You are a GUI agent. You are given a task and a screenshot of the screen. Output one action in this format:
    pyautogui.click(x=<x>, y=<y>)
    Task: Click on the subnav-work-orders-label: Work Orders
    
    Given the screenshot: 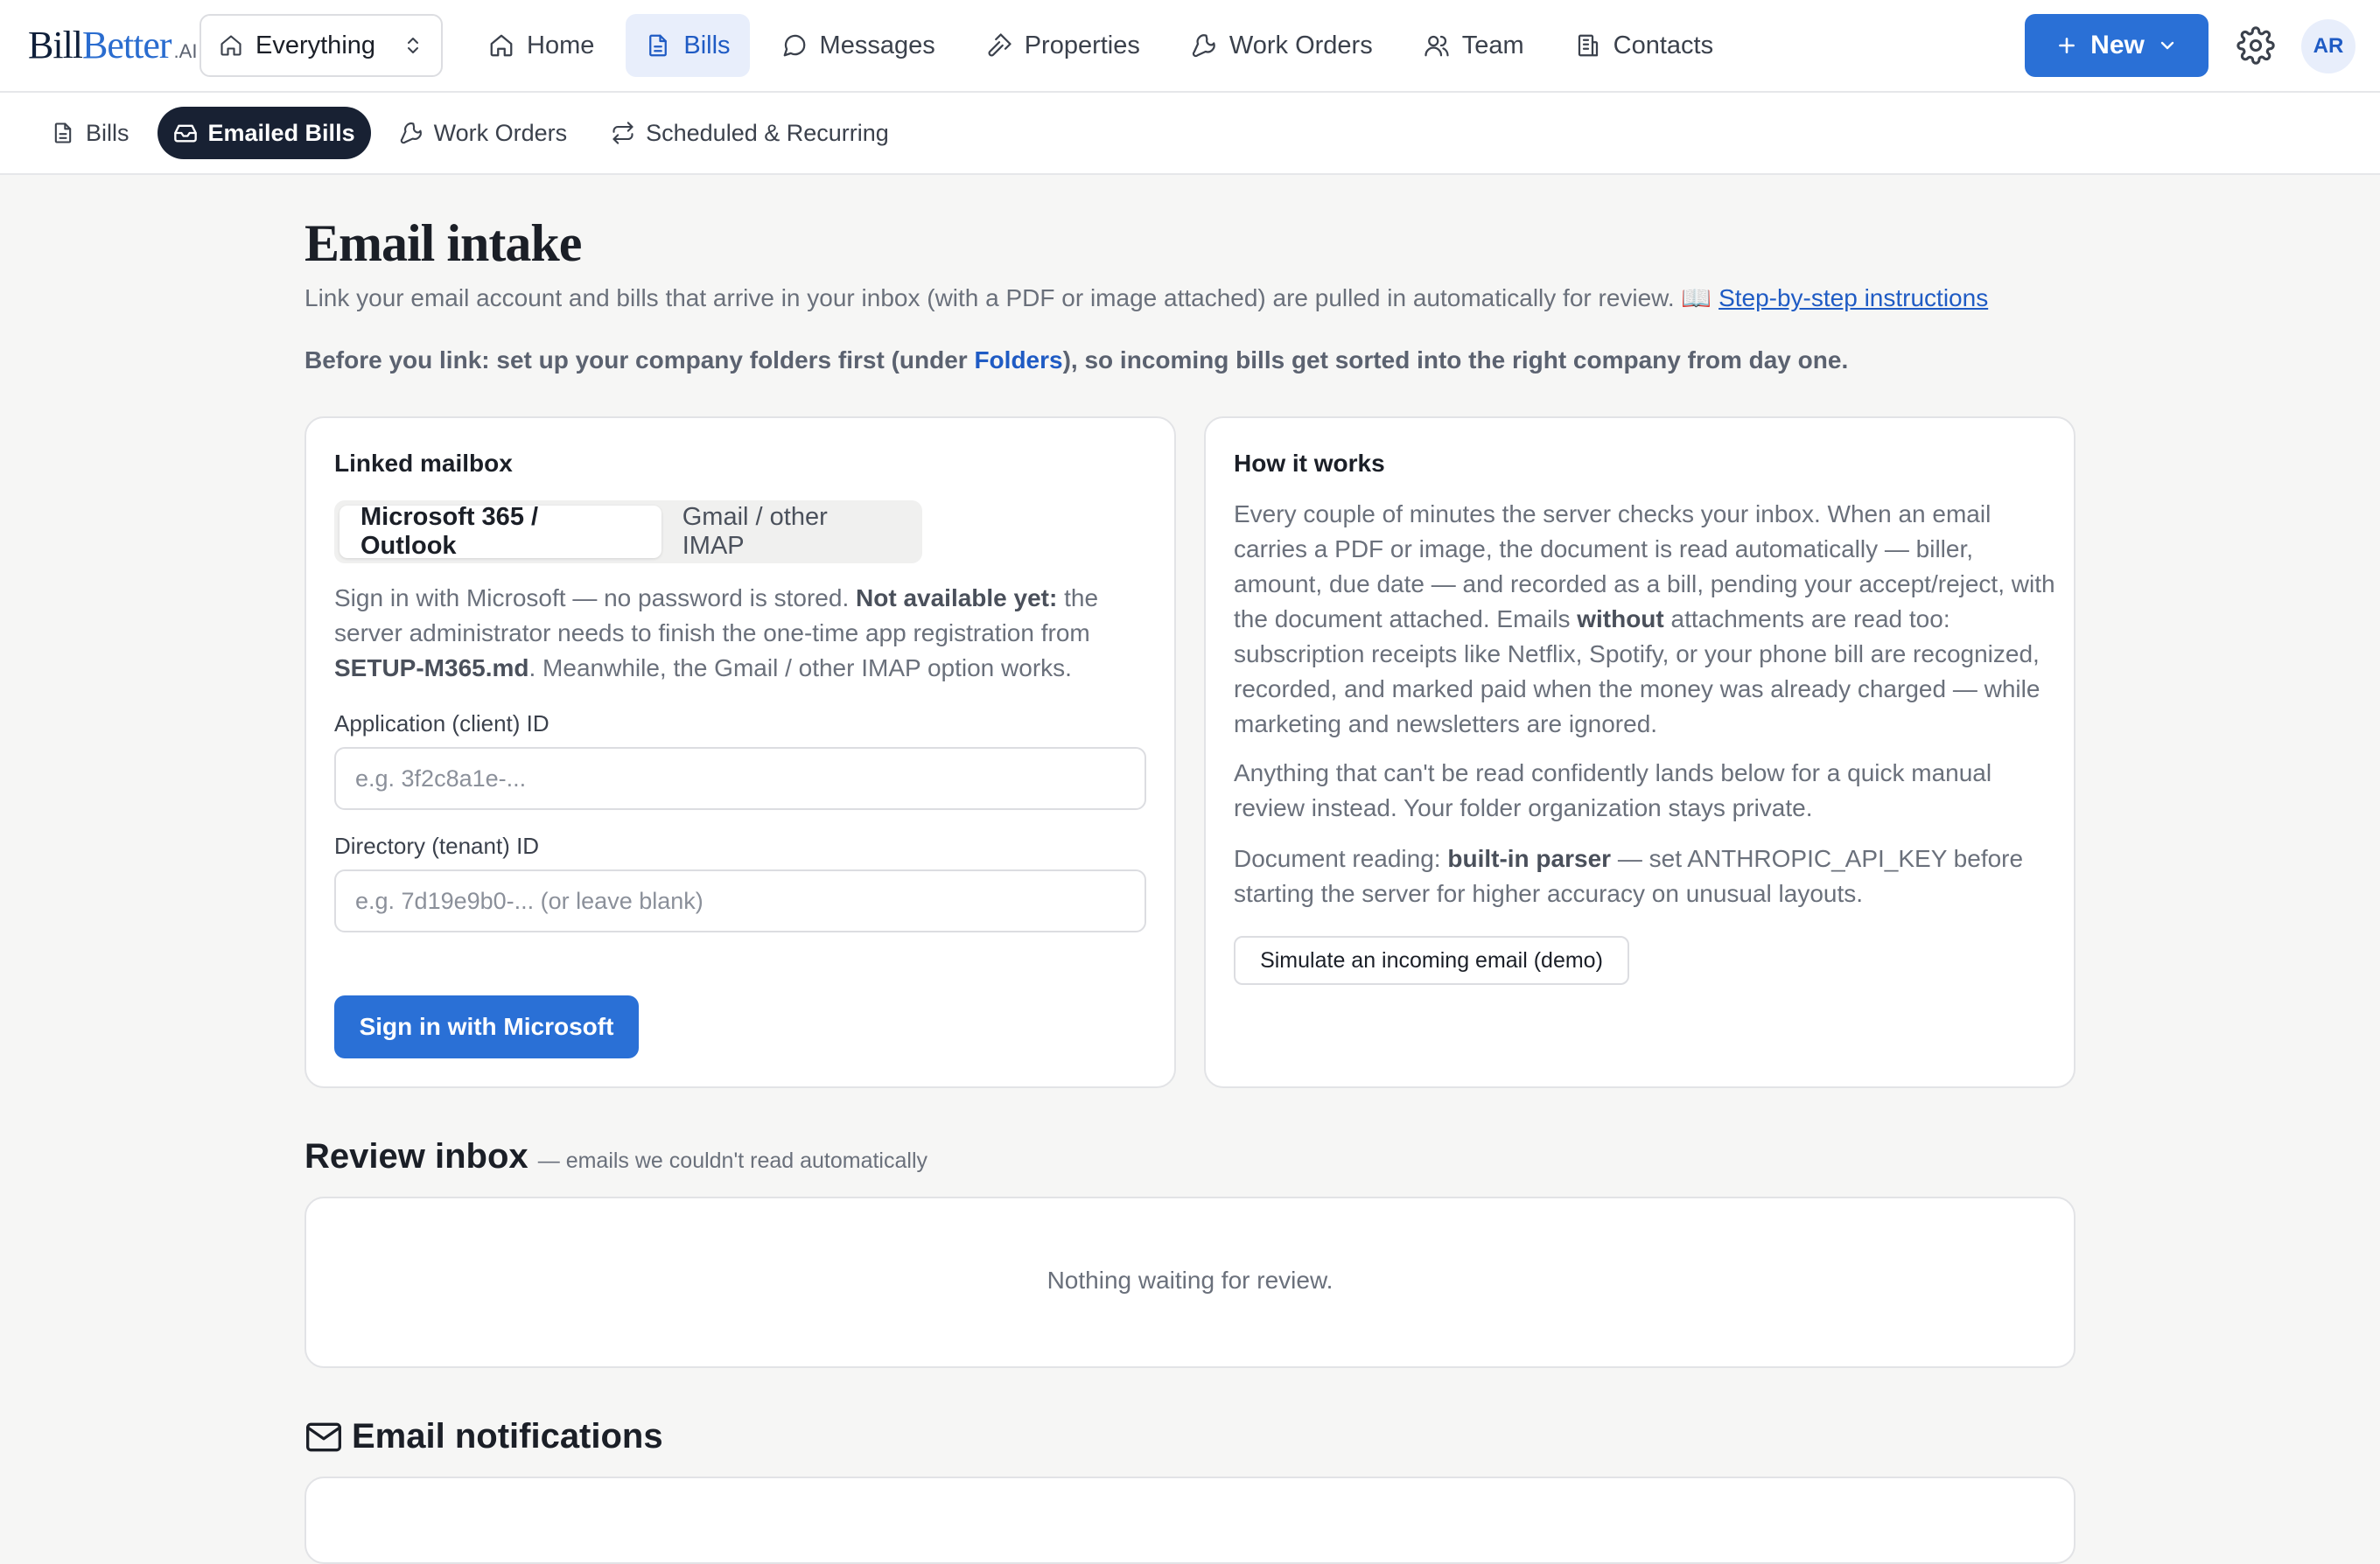 What is the action you would take?
    pyautogui.click(x=500, y=132)
    